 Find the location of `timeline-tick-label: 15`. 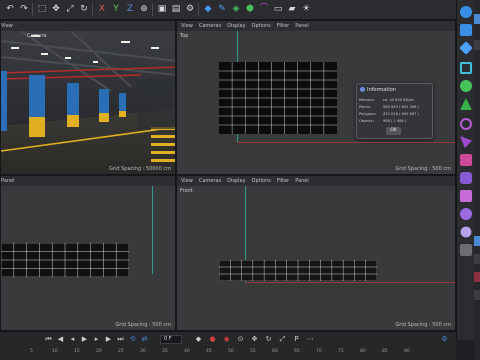

timeline-tick-label: 15 is located at coordinates (77, 351).